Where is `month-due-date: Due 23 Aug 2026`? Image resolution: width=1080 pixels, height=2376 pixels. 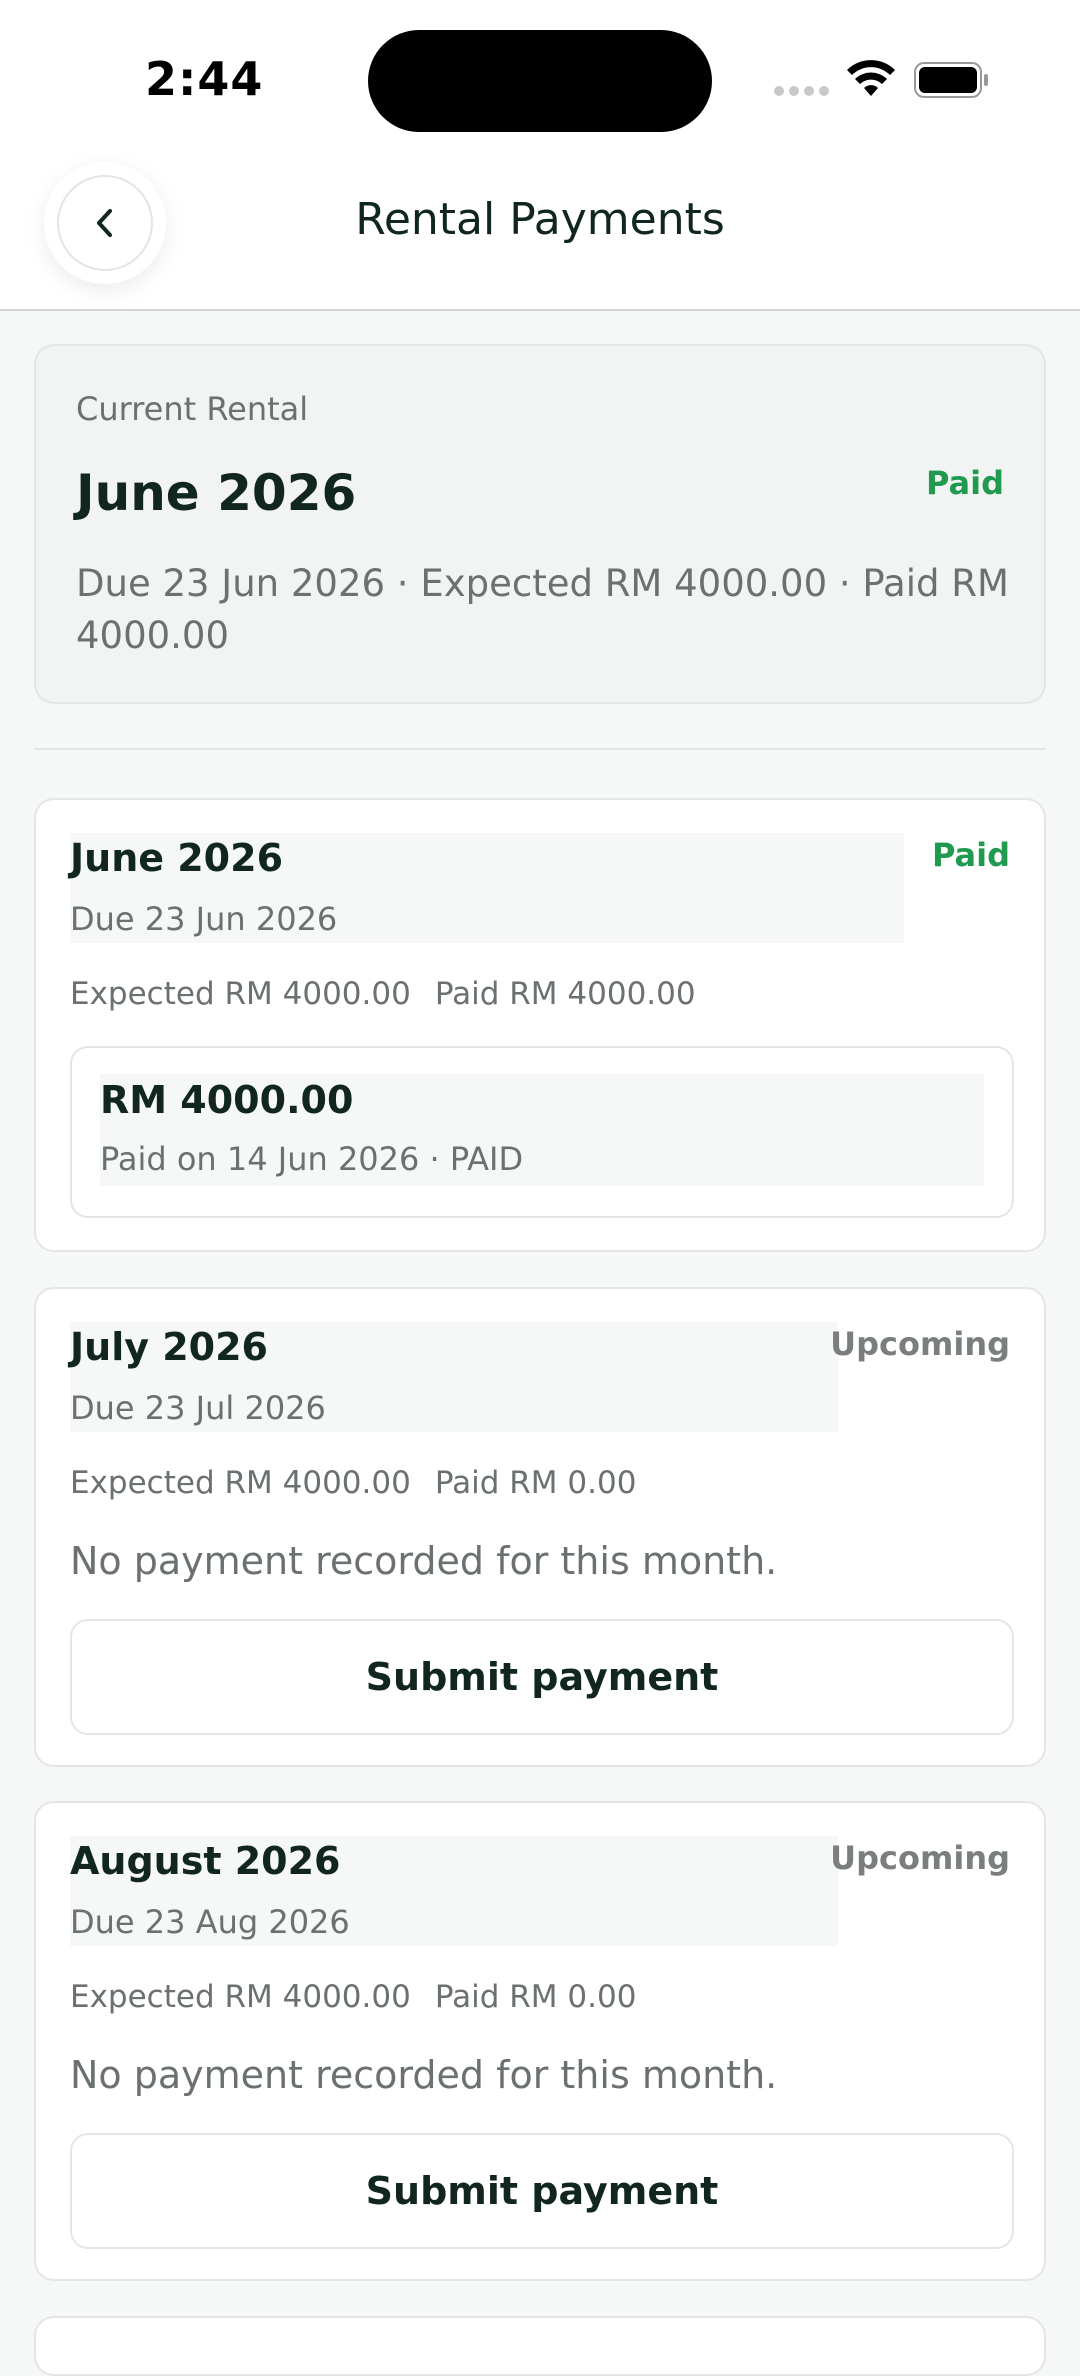
month-due-date: Due 23 Aug 2026 is located at coordinates (210, 1922).